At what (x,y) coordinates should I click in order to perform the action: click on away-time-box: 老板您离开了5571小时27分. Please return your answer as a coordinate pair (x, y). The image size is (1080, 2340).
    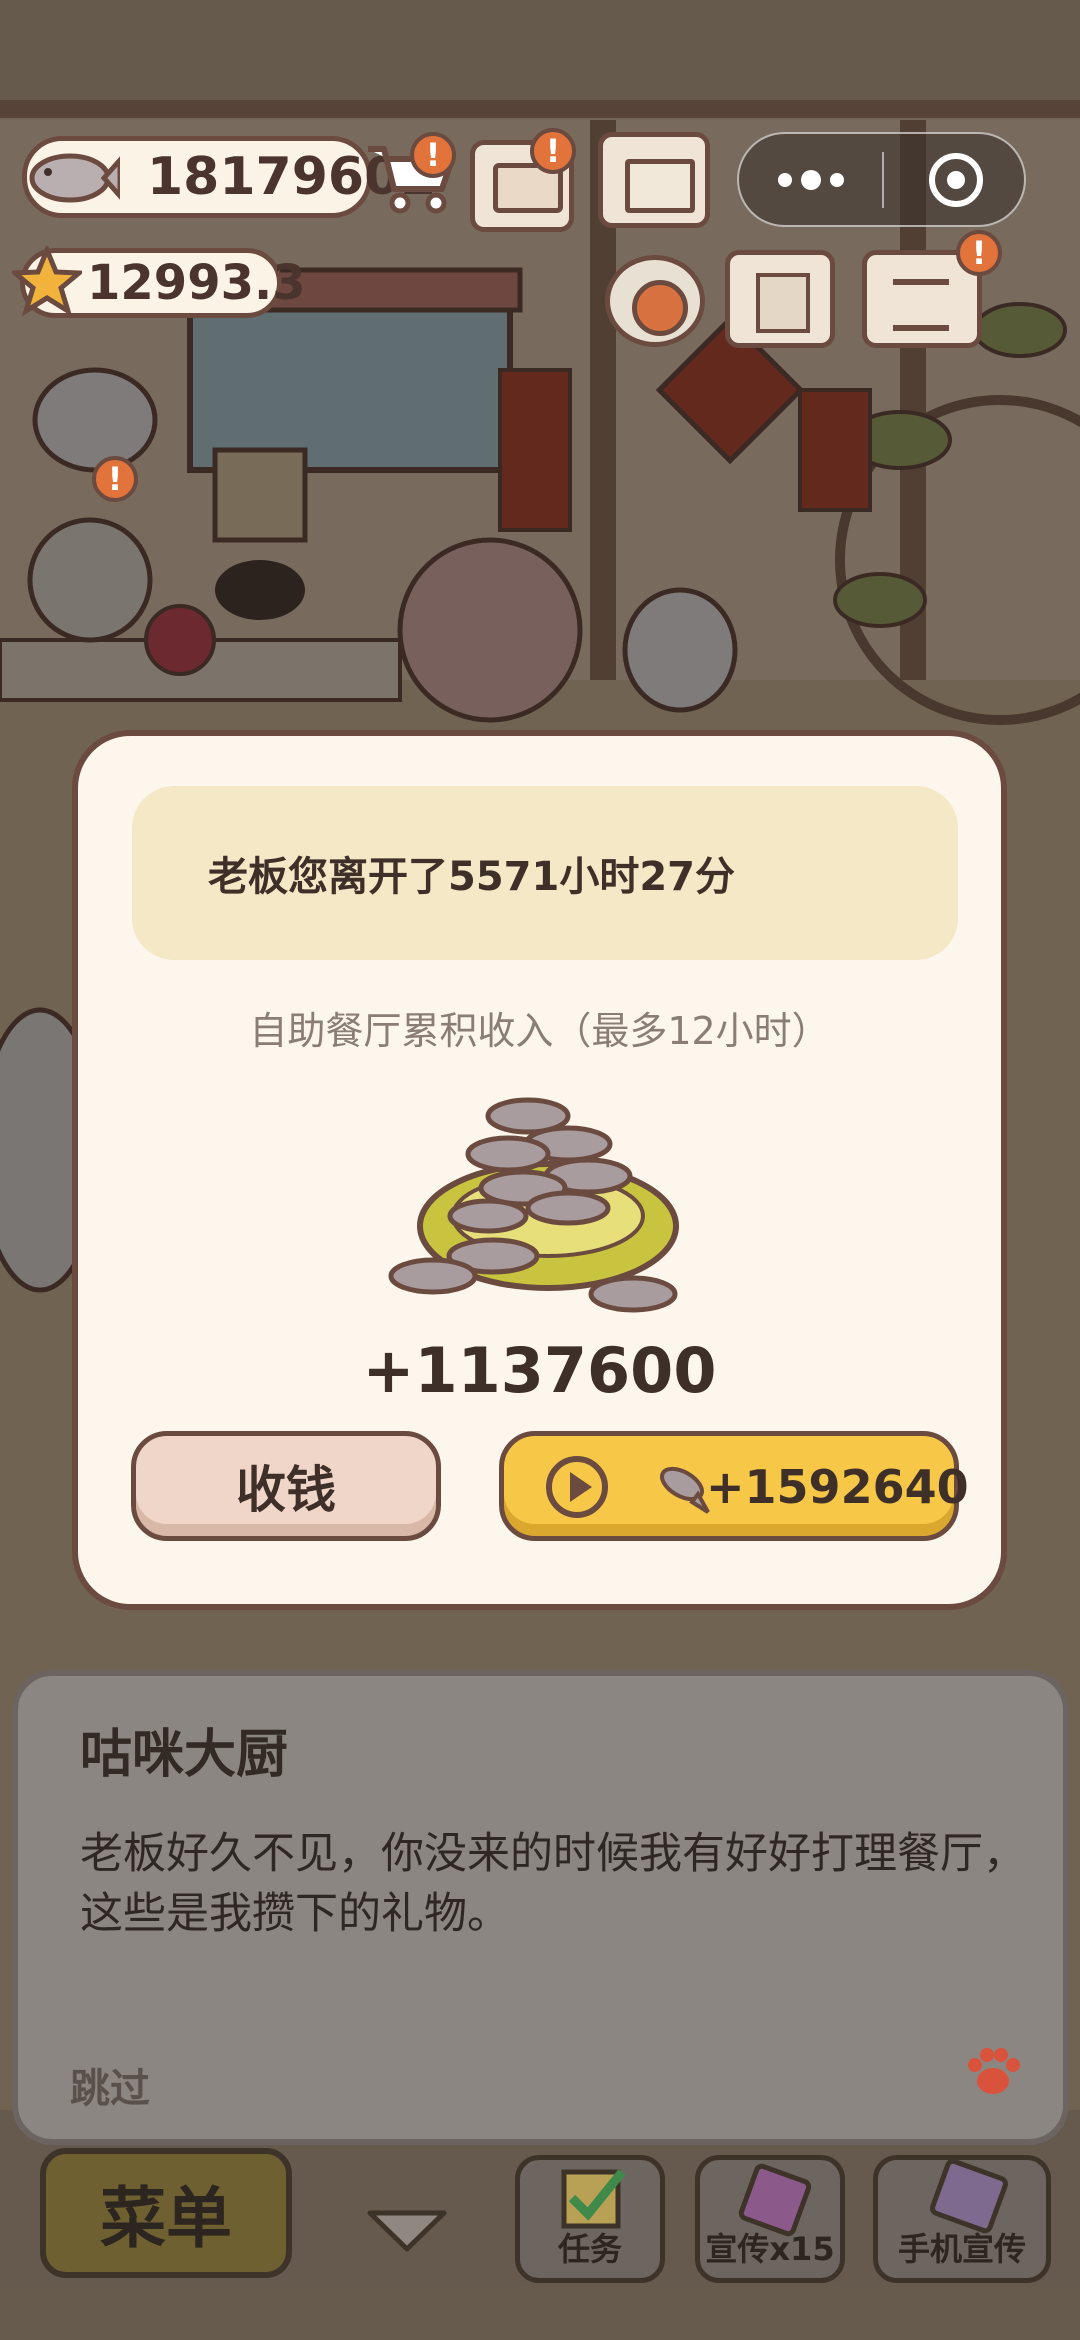
    Looking at the image, I should click on (545, 873).